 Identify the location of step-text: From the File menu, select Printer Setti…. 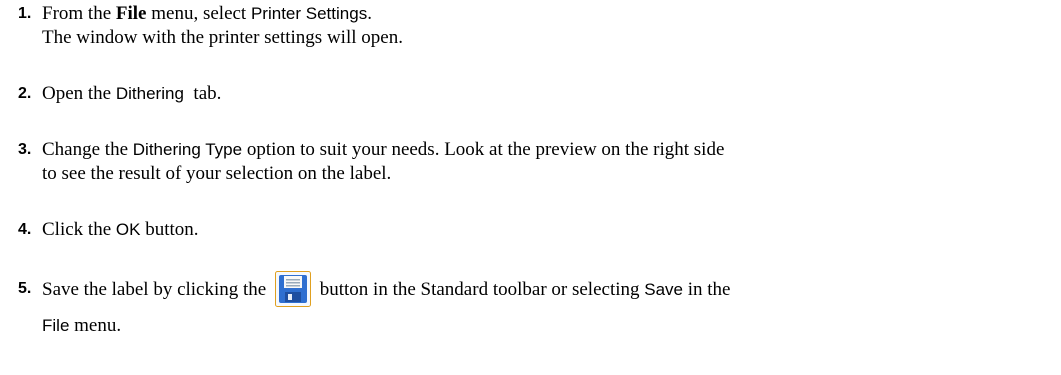
(222, 25).